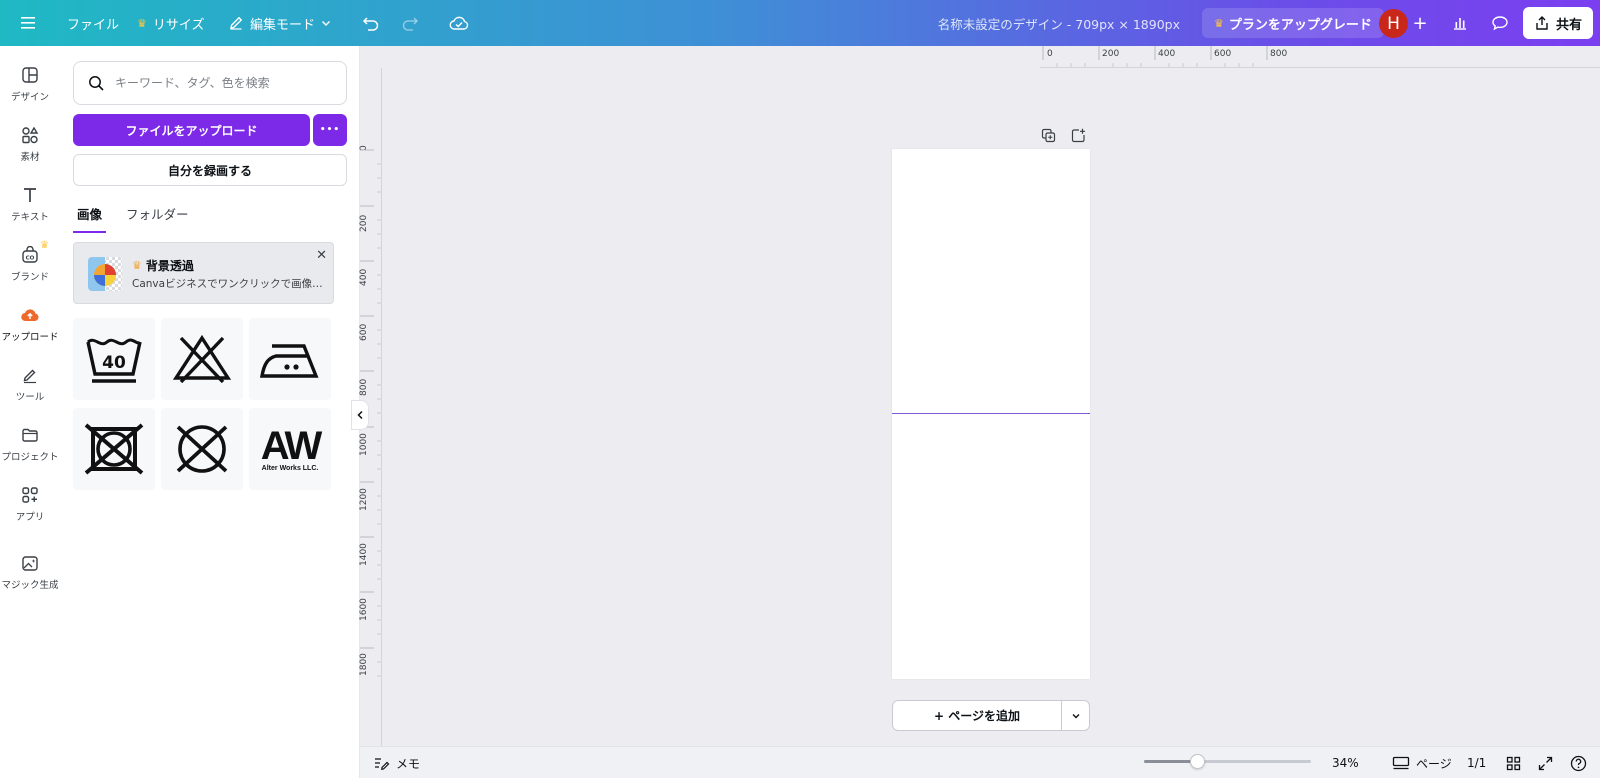  What do you see at coordinates (30, 135) in the screenshot?
I see `shapes-icon` at bounding box center [30, 135].